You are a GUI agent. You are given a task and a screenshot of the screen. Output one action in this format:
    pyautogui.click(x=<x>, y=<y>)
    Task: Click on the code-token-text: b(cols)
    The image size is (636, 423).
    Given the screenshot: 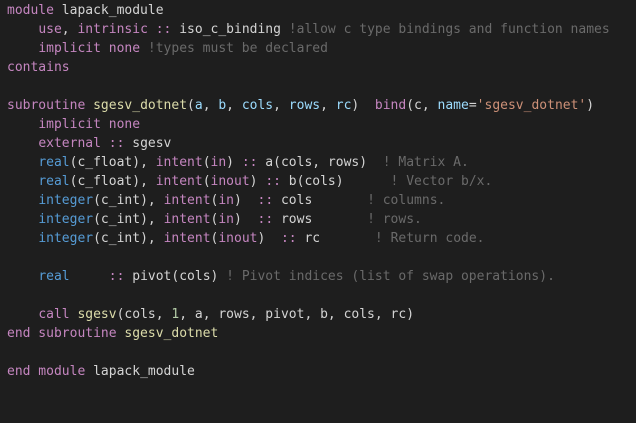 What is the action you would take?
    pyautogui.click(x=335, y=181)
    